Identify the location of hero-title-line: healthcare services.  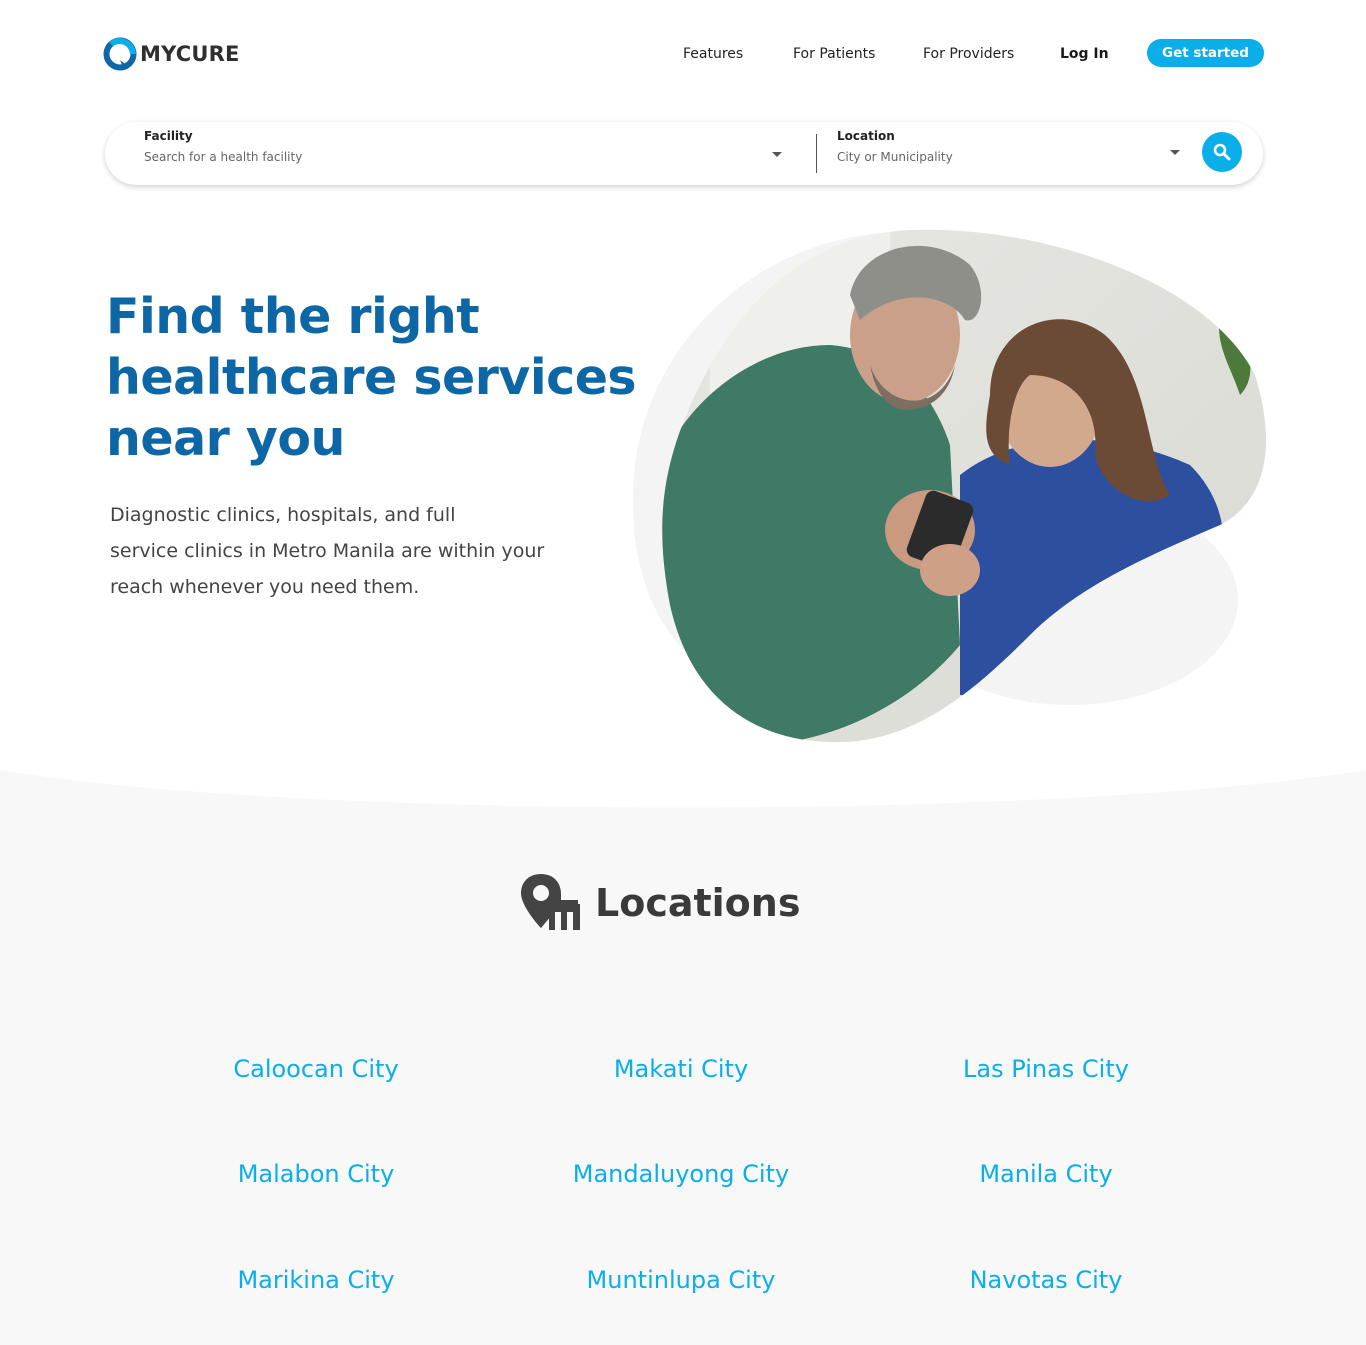
(371, 377).